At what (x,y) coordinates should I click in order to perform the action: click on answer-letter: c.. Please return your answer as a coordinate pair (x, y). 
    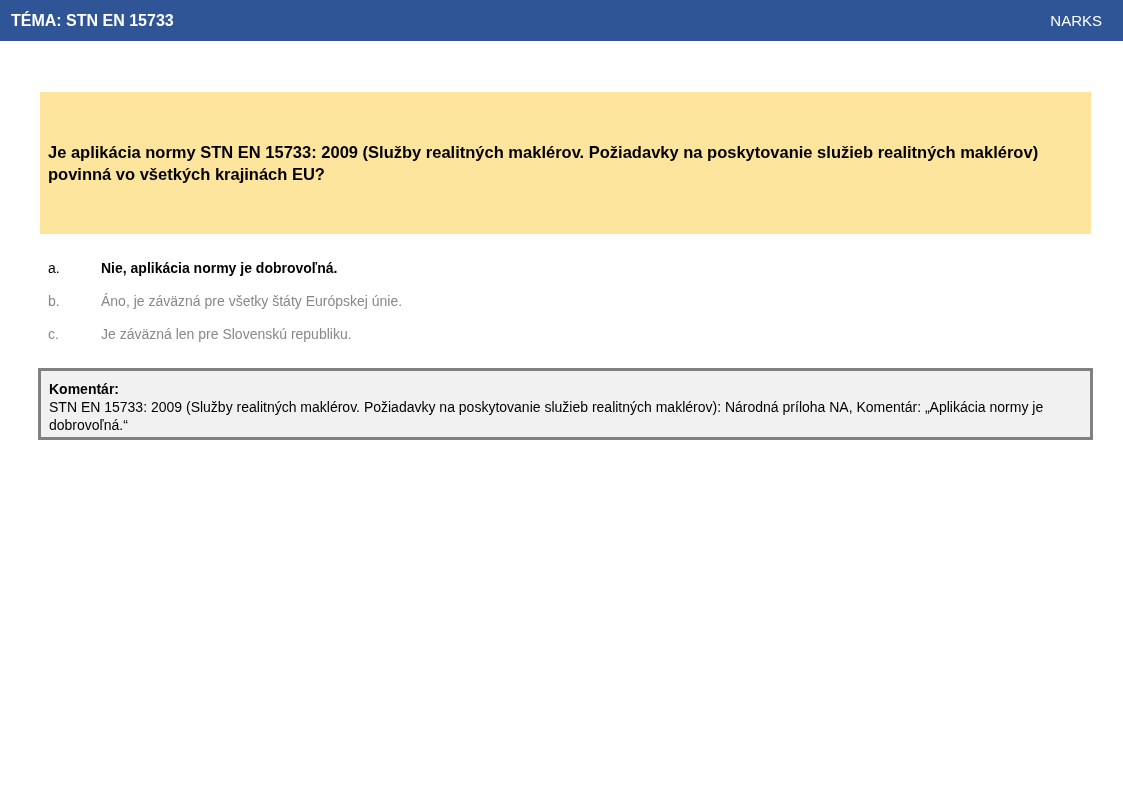
    Looking at the image, I should click on (54, 334).